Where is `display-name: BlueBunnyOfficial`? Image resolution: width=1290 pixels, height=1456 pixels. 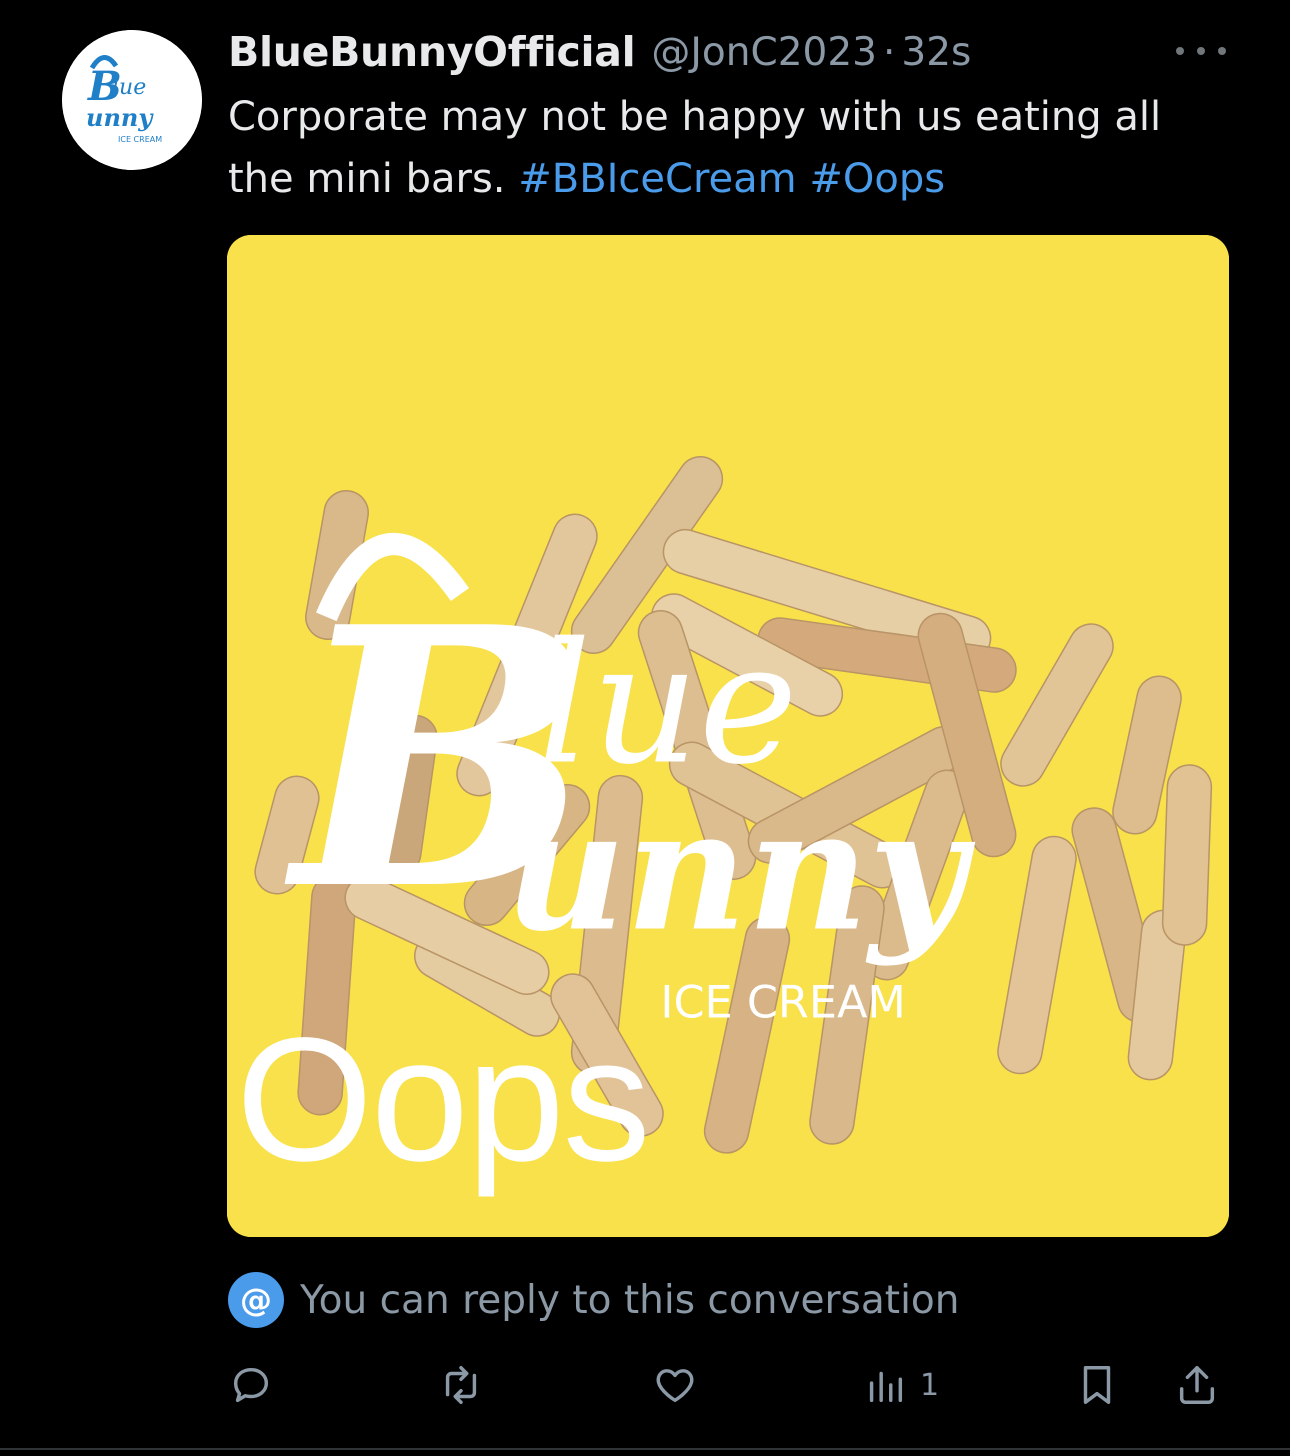
display-name: BlueBunnyOfficial is located at coordinates (432, 52).